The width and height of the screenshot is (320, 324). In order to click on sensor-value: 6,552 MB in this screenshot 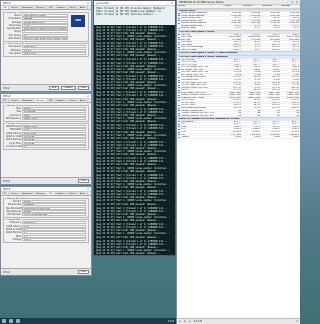, I will do `click(275, 13)`.